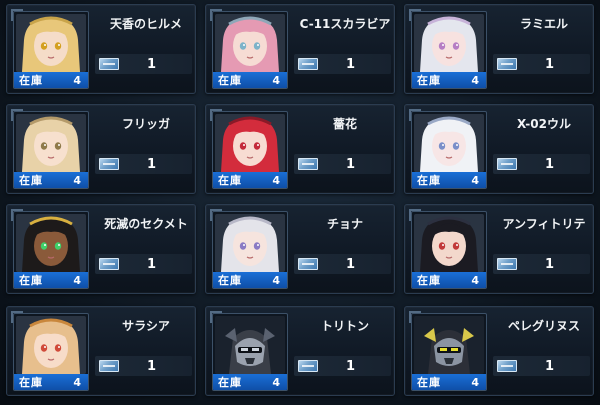 This screenshot has height=405, width=600. Describe the element at coordinates (344, 124) in the screenshot. I see `character-name: 薔花` at that location.